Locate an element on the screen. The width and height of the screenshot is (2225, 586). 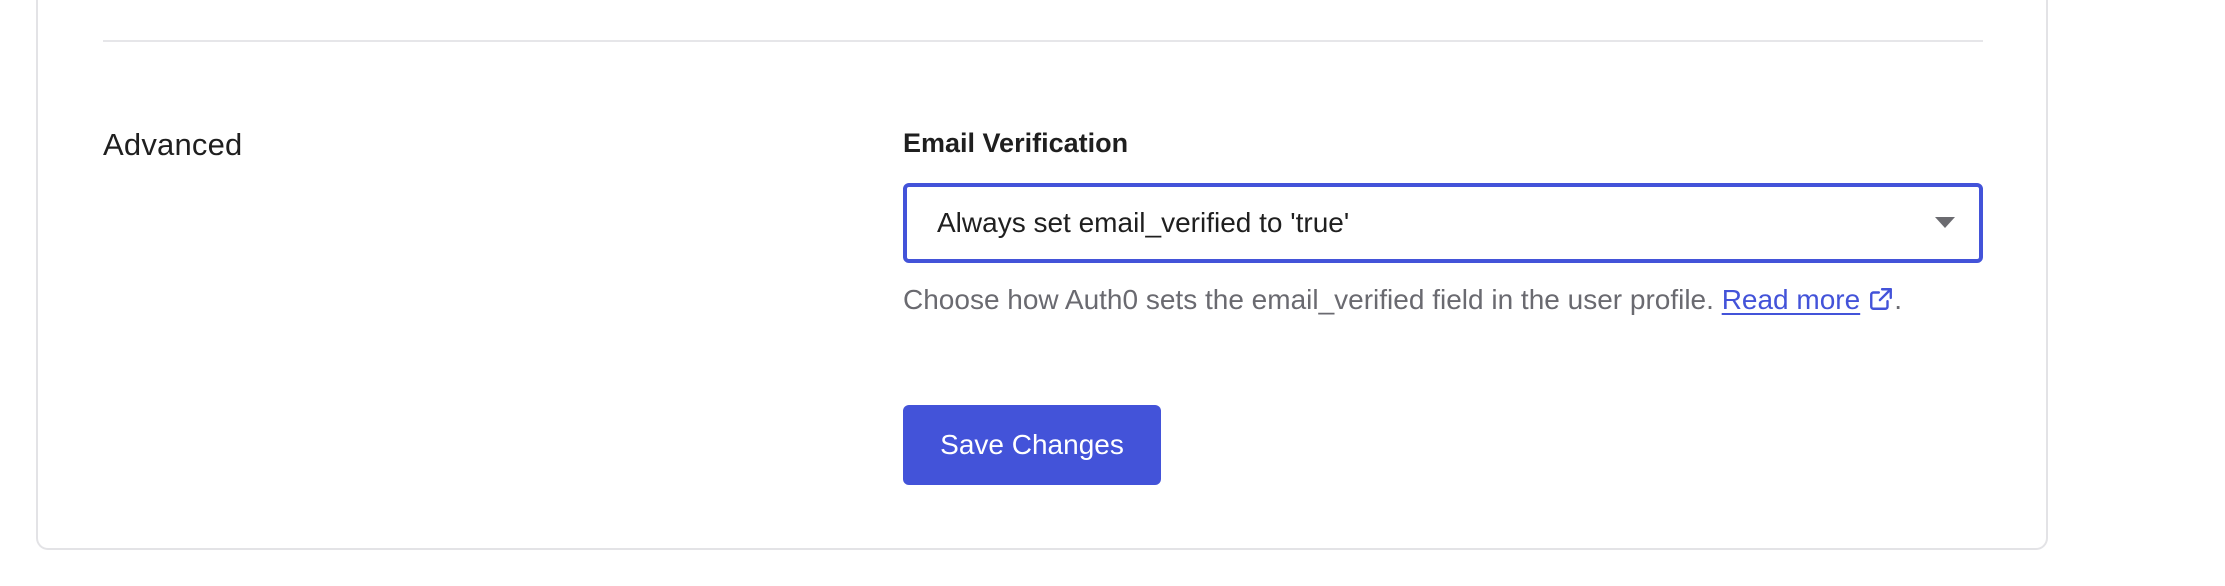
help-trailing-period: . is located at coordinates (1898, 299).